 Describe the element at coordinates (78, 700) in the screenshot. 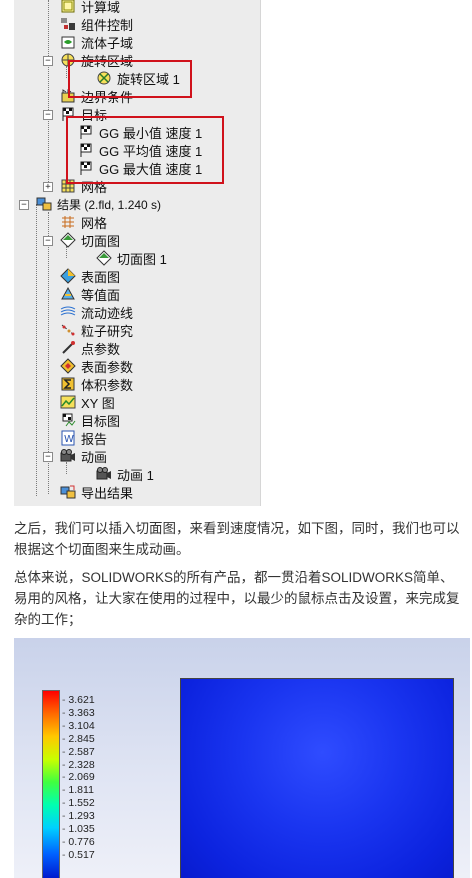

I see `legend-value-label: 3.621` at that location.